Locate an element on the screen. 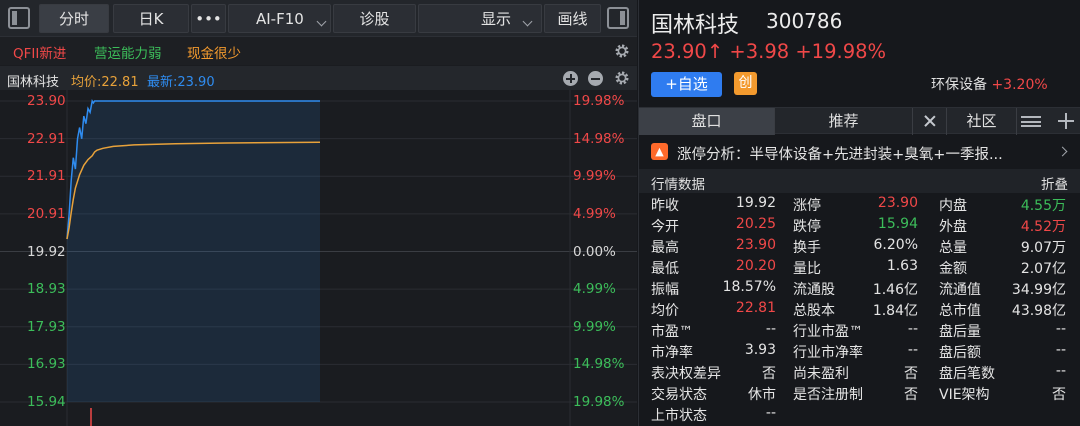 This screenshot has width=1080, height=426. quote-label: 流通值 is located at coordinates (960, 290).